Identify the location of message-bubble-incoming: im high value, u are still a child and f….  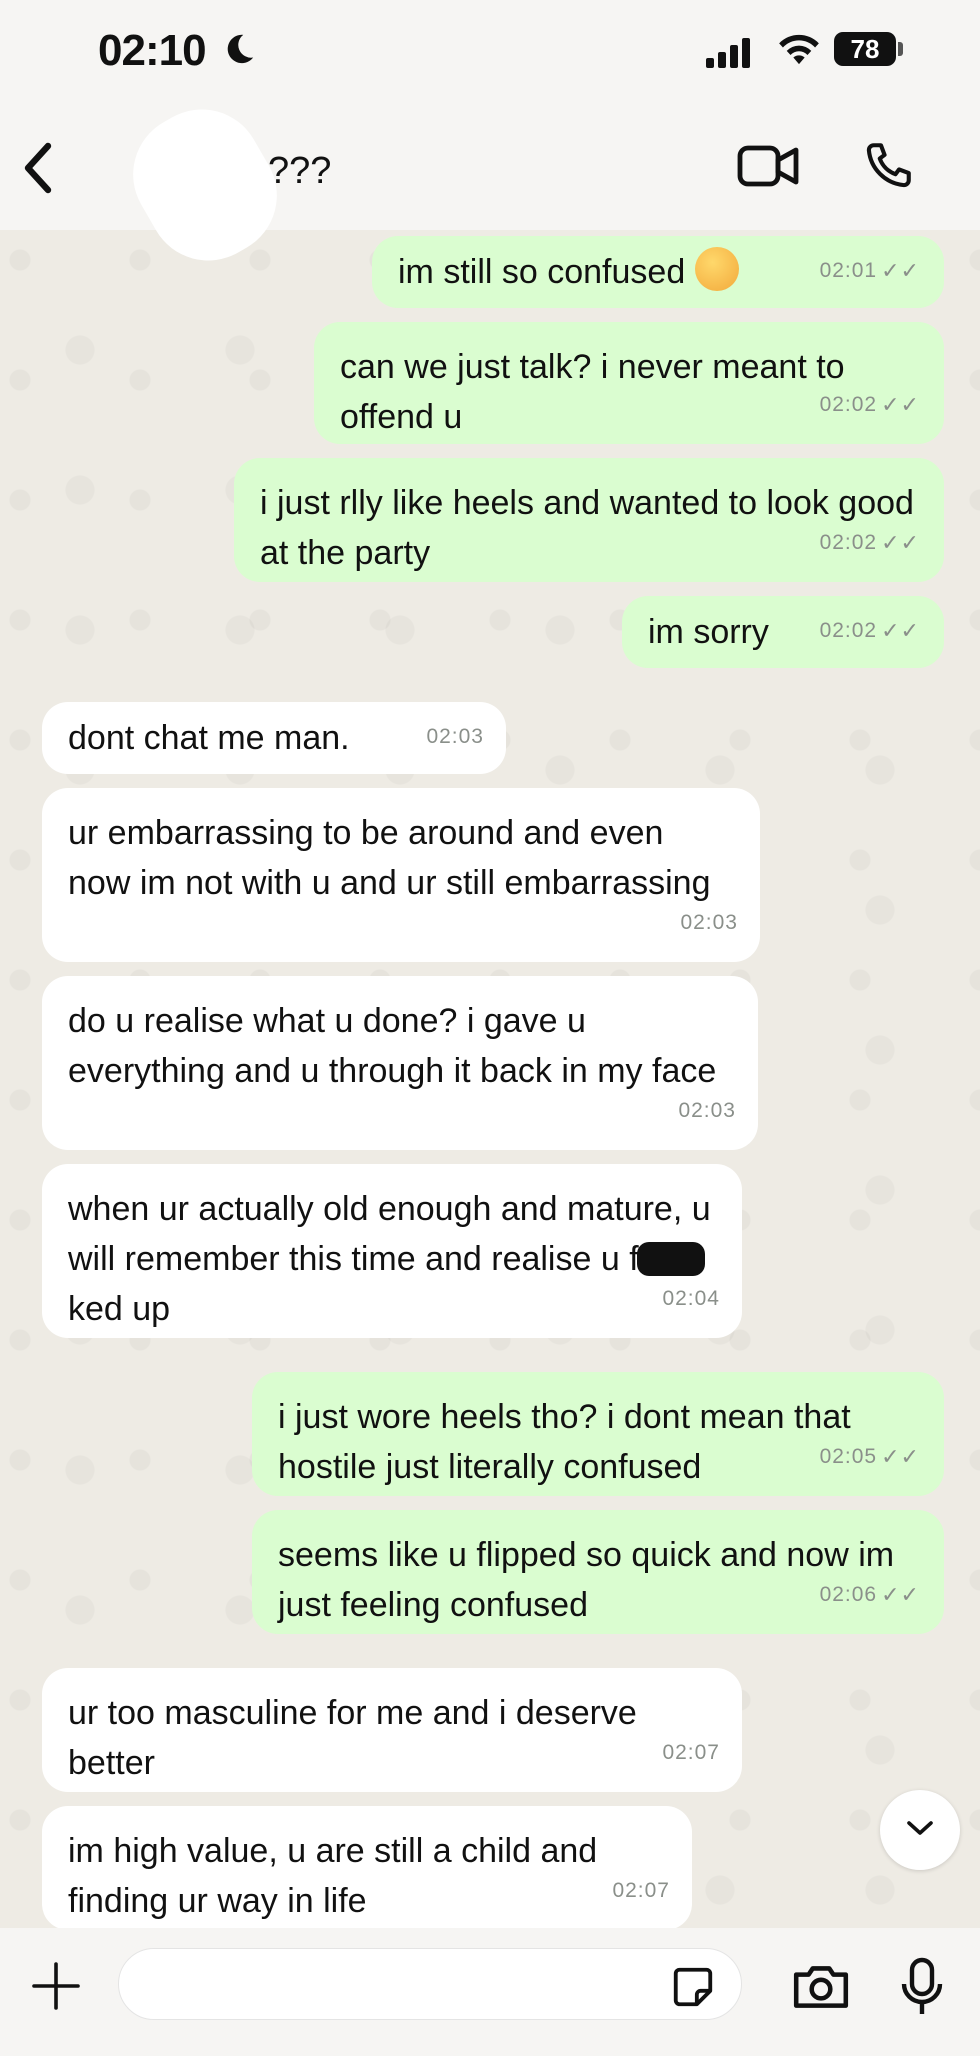
(367, 1868).